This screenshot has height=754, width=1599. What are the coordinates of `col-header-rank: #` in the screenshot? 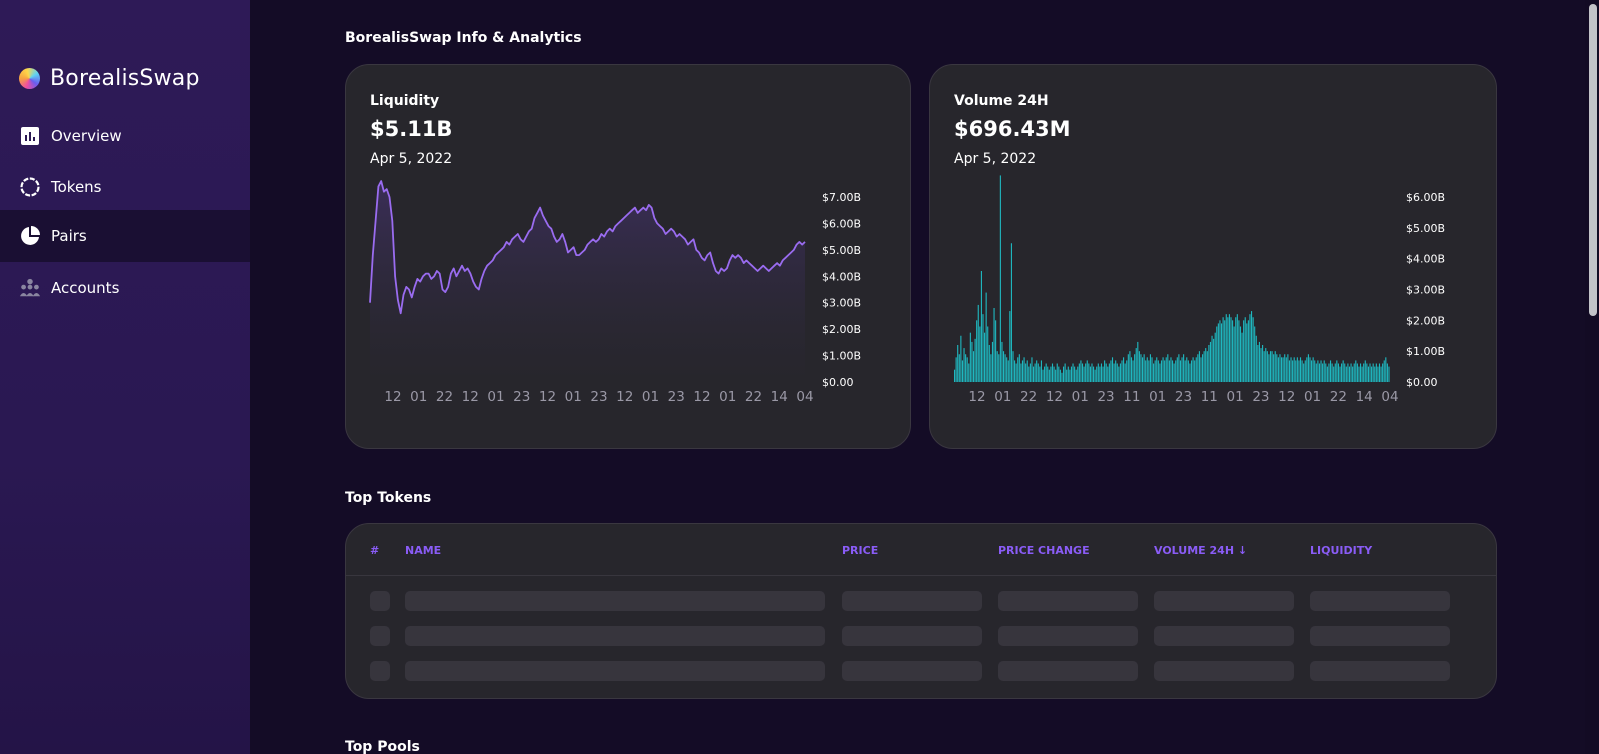 It's located at (374, 550).